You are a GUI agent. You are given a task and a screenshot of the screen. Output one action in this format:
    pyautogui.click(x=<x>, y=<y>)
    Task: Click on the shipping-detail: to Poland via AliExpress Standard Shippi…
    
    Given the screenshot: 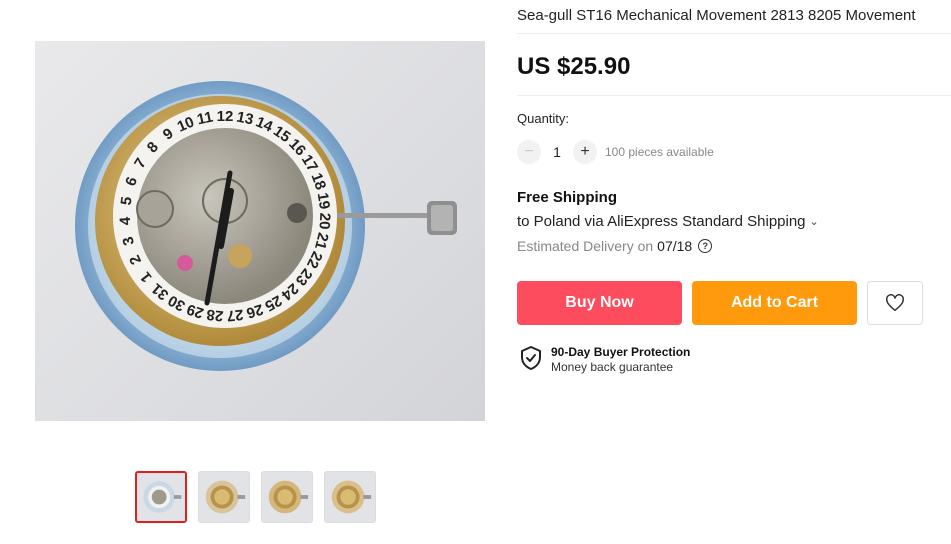 What is the action you would take?
    pyautogui.click(x=661, y=221)
    